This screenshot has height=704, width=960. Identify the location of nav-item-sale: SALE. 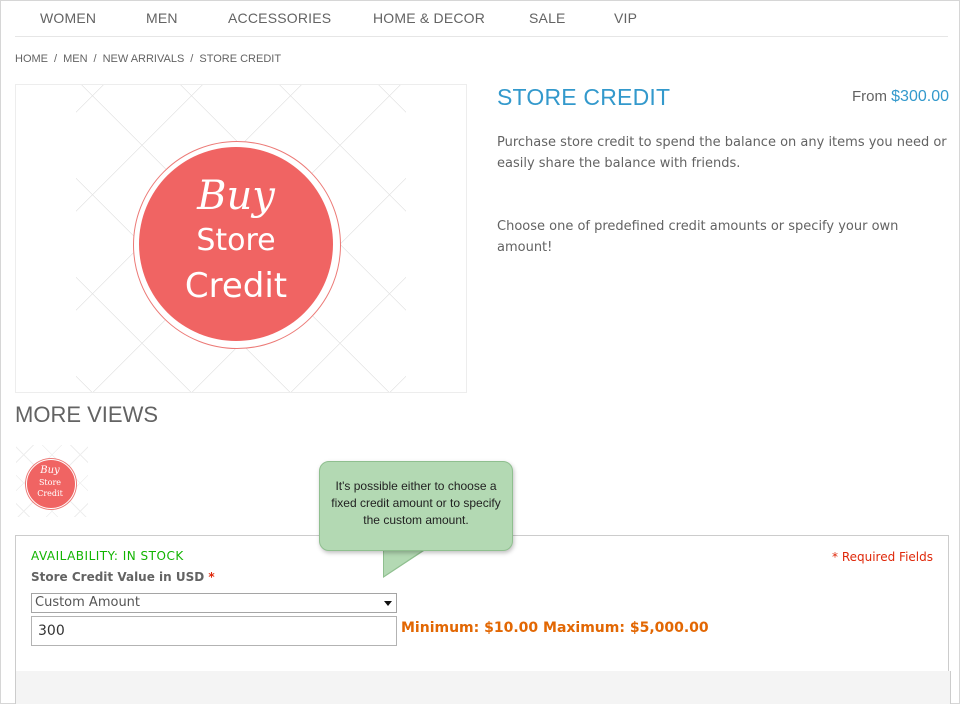
(547, 18).